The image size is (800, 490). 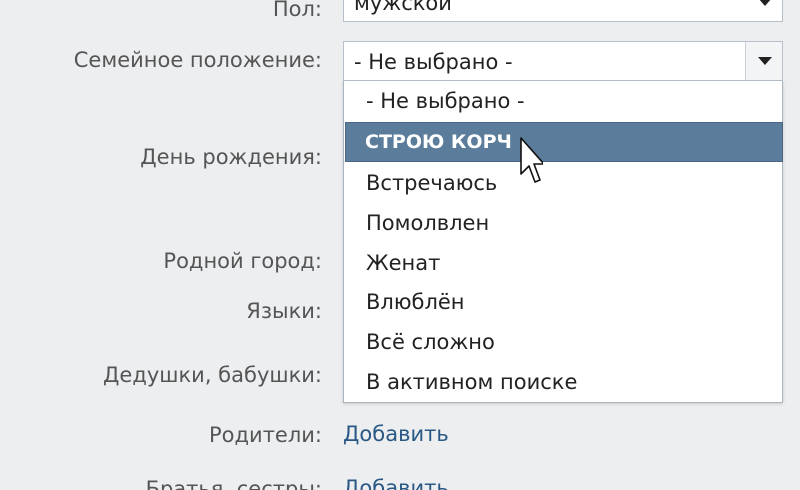 I want to click on dropdown-option-highlighted: СТРОЮ КОРЧ, so click(x=564, y=142).